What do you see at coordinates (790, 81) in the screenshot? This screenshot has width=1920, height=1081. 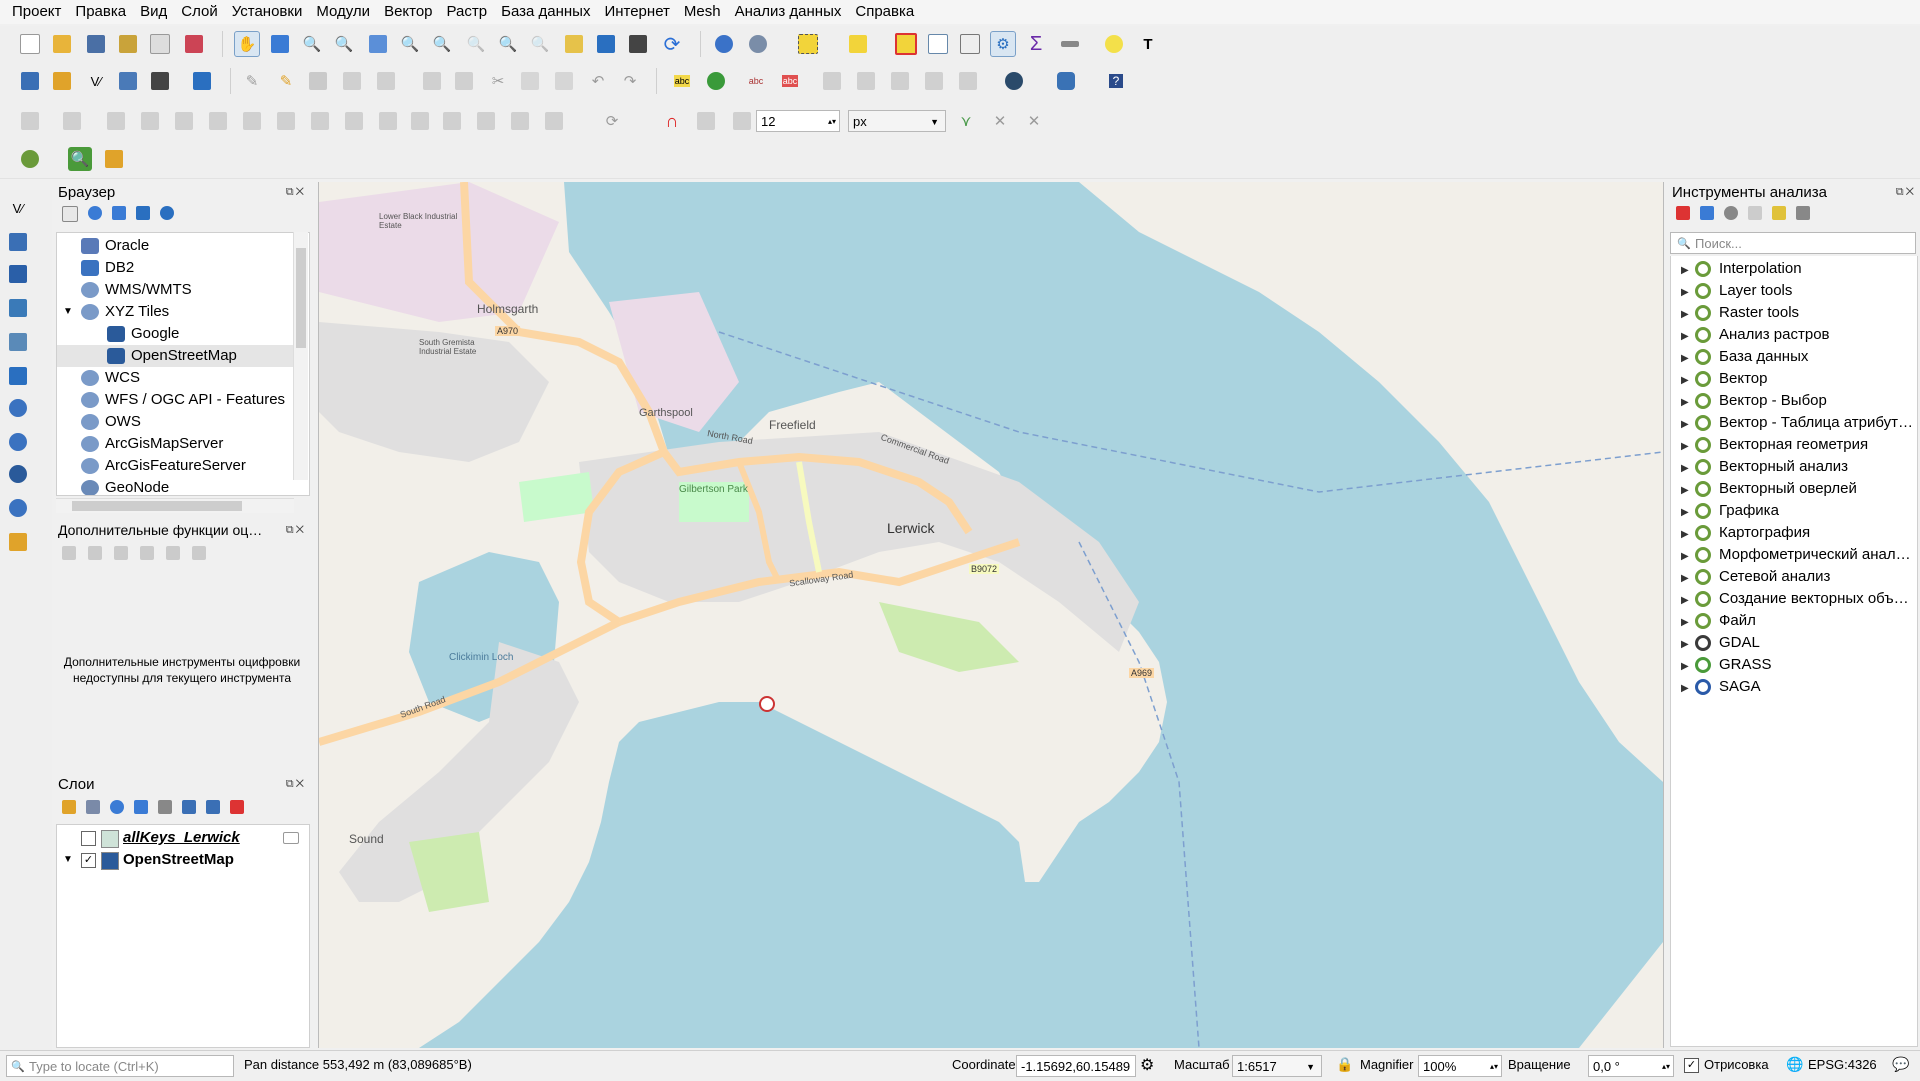 I see `show-hide-labels-icon: abc` at bounding box center [790, 81].